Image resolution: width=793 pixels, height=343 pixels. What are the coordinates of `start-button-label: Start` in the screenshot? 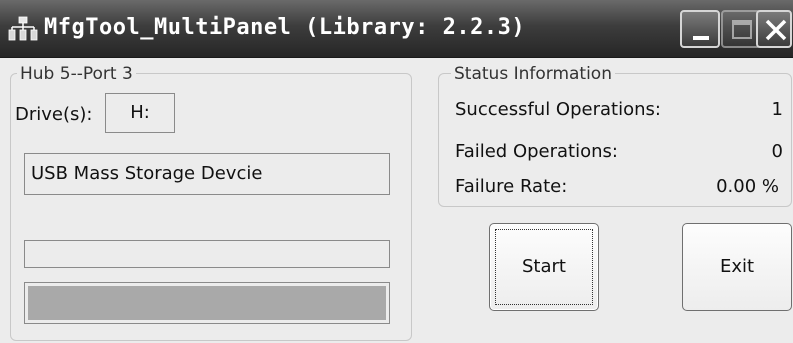 It's located at (544, 266).